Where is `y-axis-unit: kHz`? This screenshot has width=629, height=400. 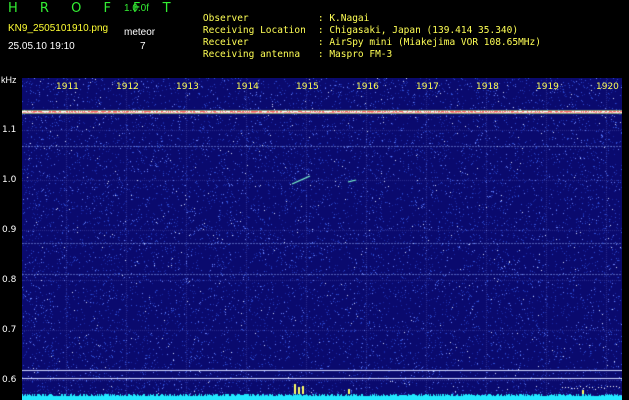 y-axis-unit: kHz is located at coordinates (9, 80).